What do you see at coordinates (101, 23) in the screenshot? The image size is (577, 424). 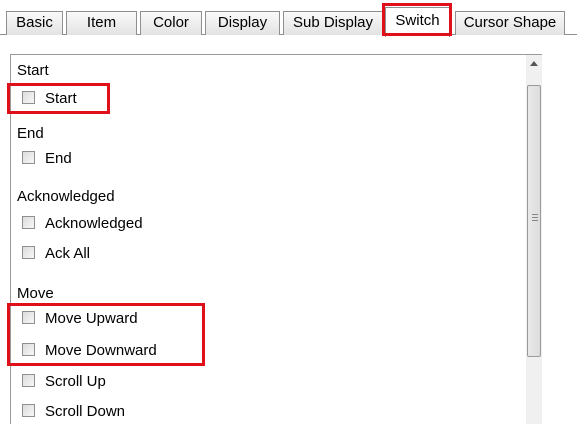 I see `tab-item: Item` at bounding box center [101, 23].